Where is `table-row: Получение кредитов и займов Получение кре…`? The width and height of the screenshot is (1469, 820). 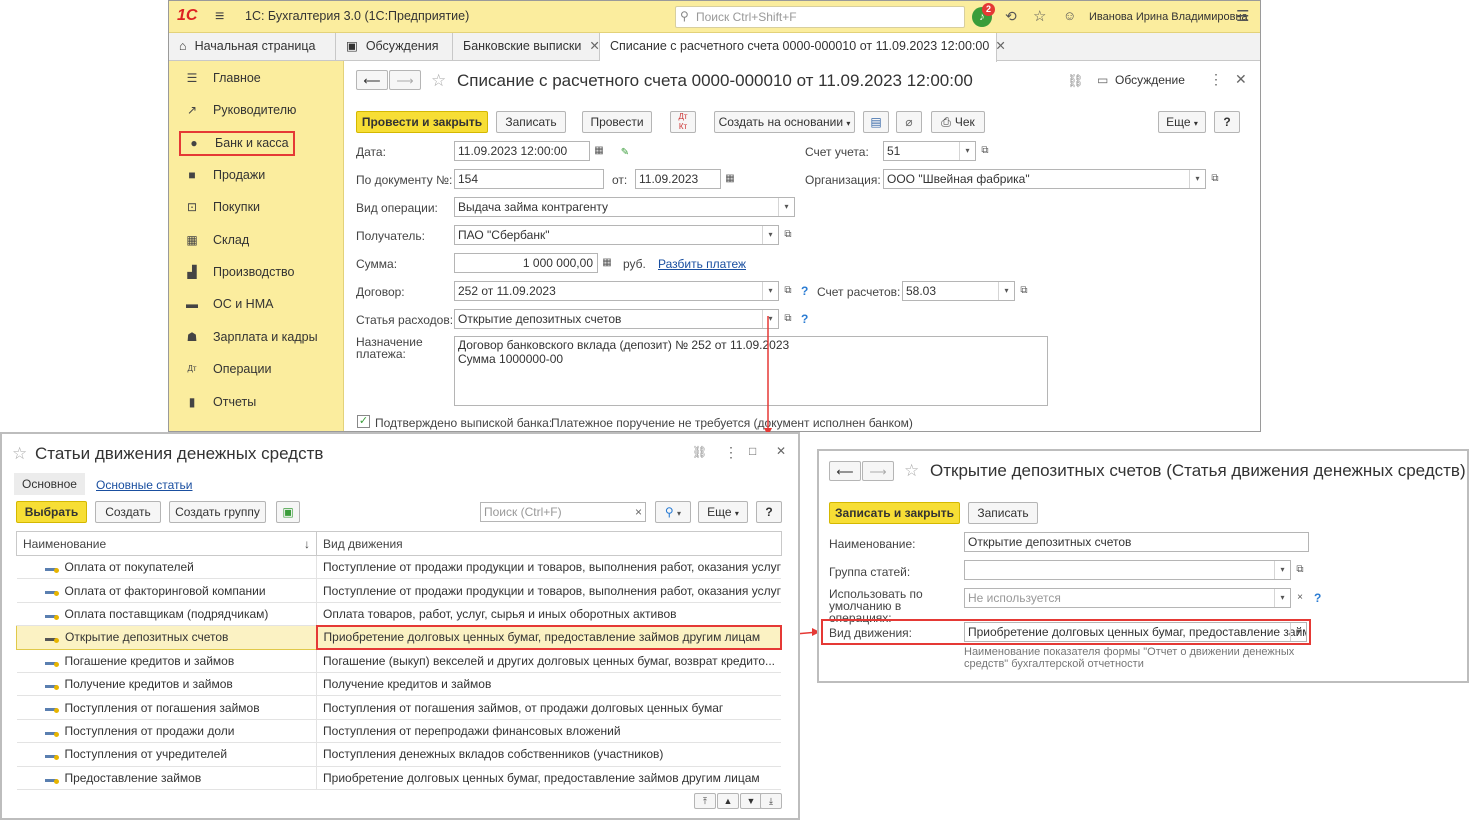 table-row: Получение кредитов и займов Получение кре… is located at coordinates (398, 684).